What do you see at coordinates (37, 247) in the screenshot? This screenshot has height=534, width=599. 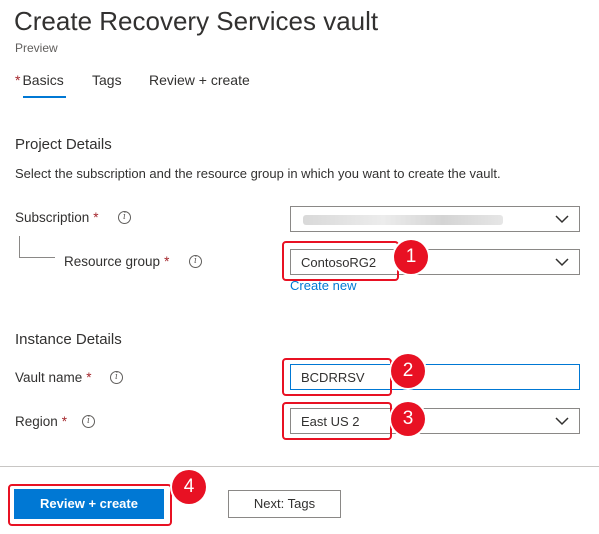 I see `tree-connector` at bounding box center [37, 247].